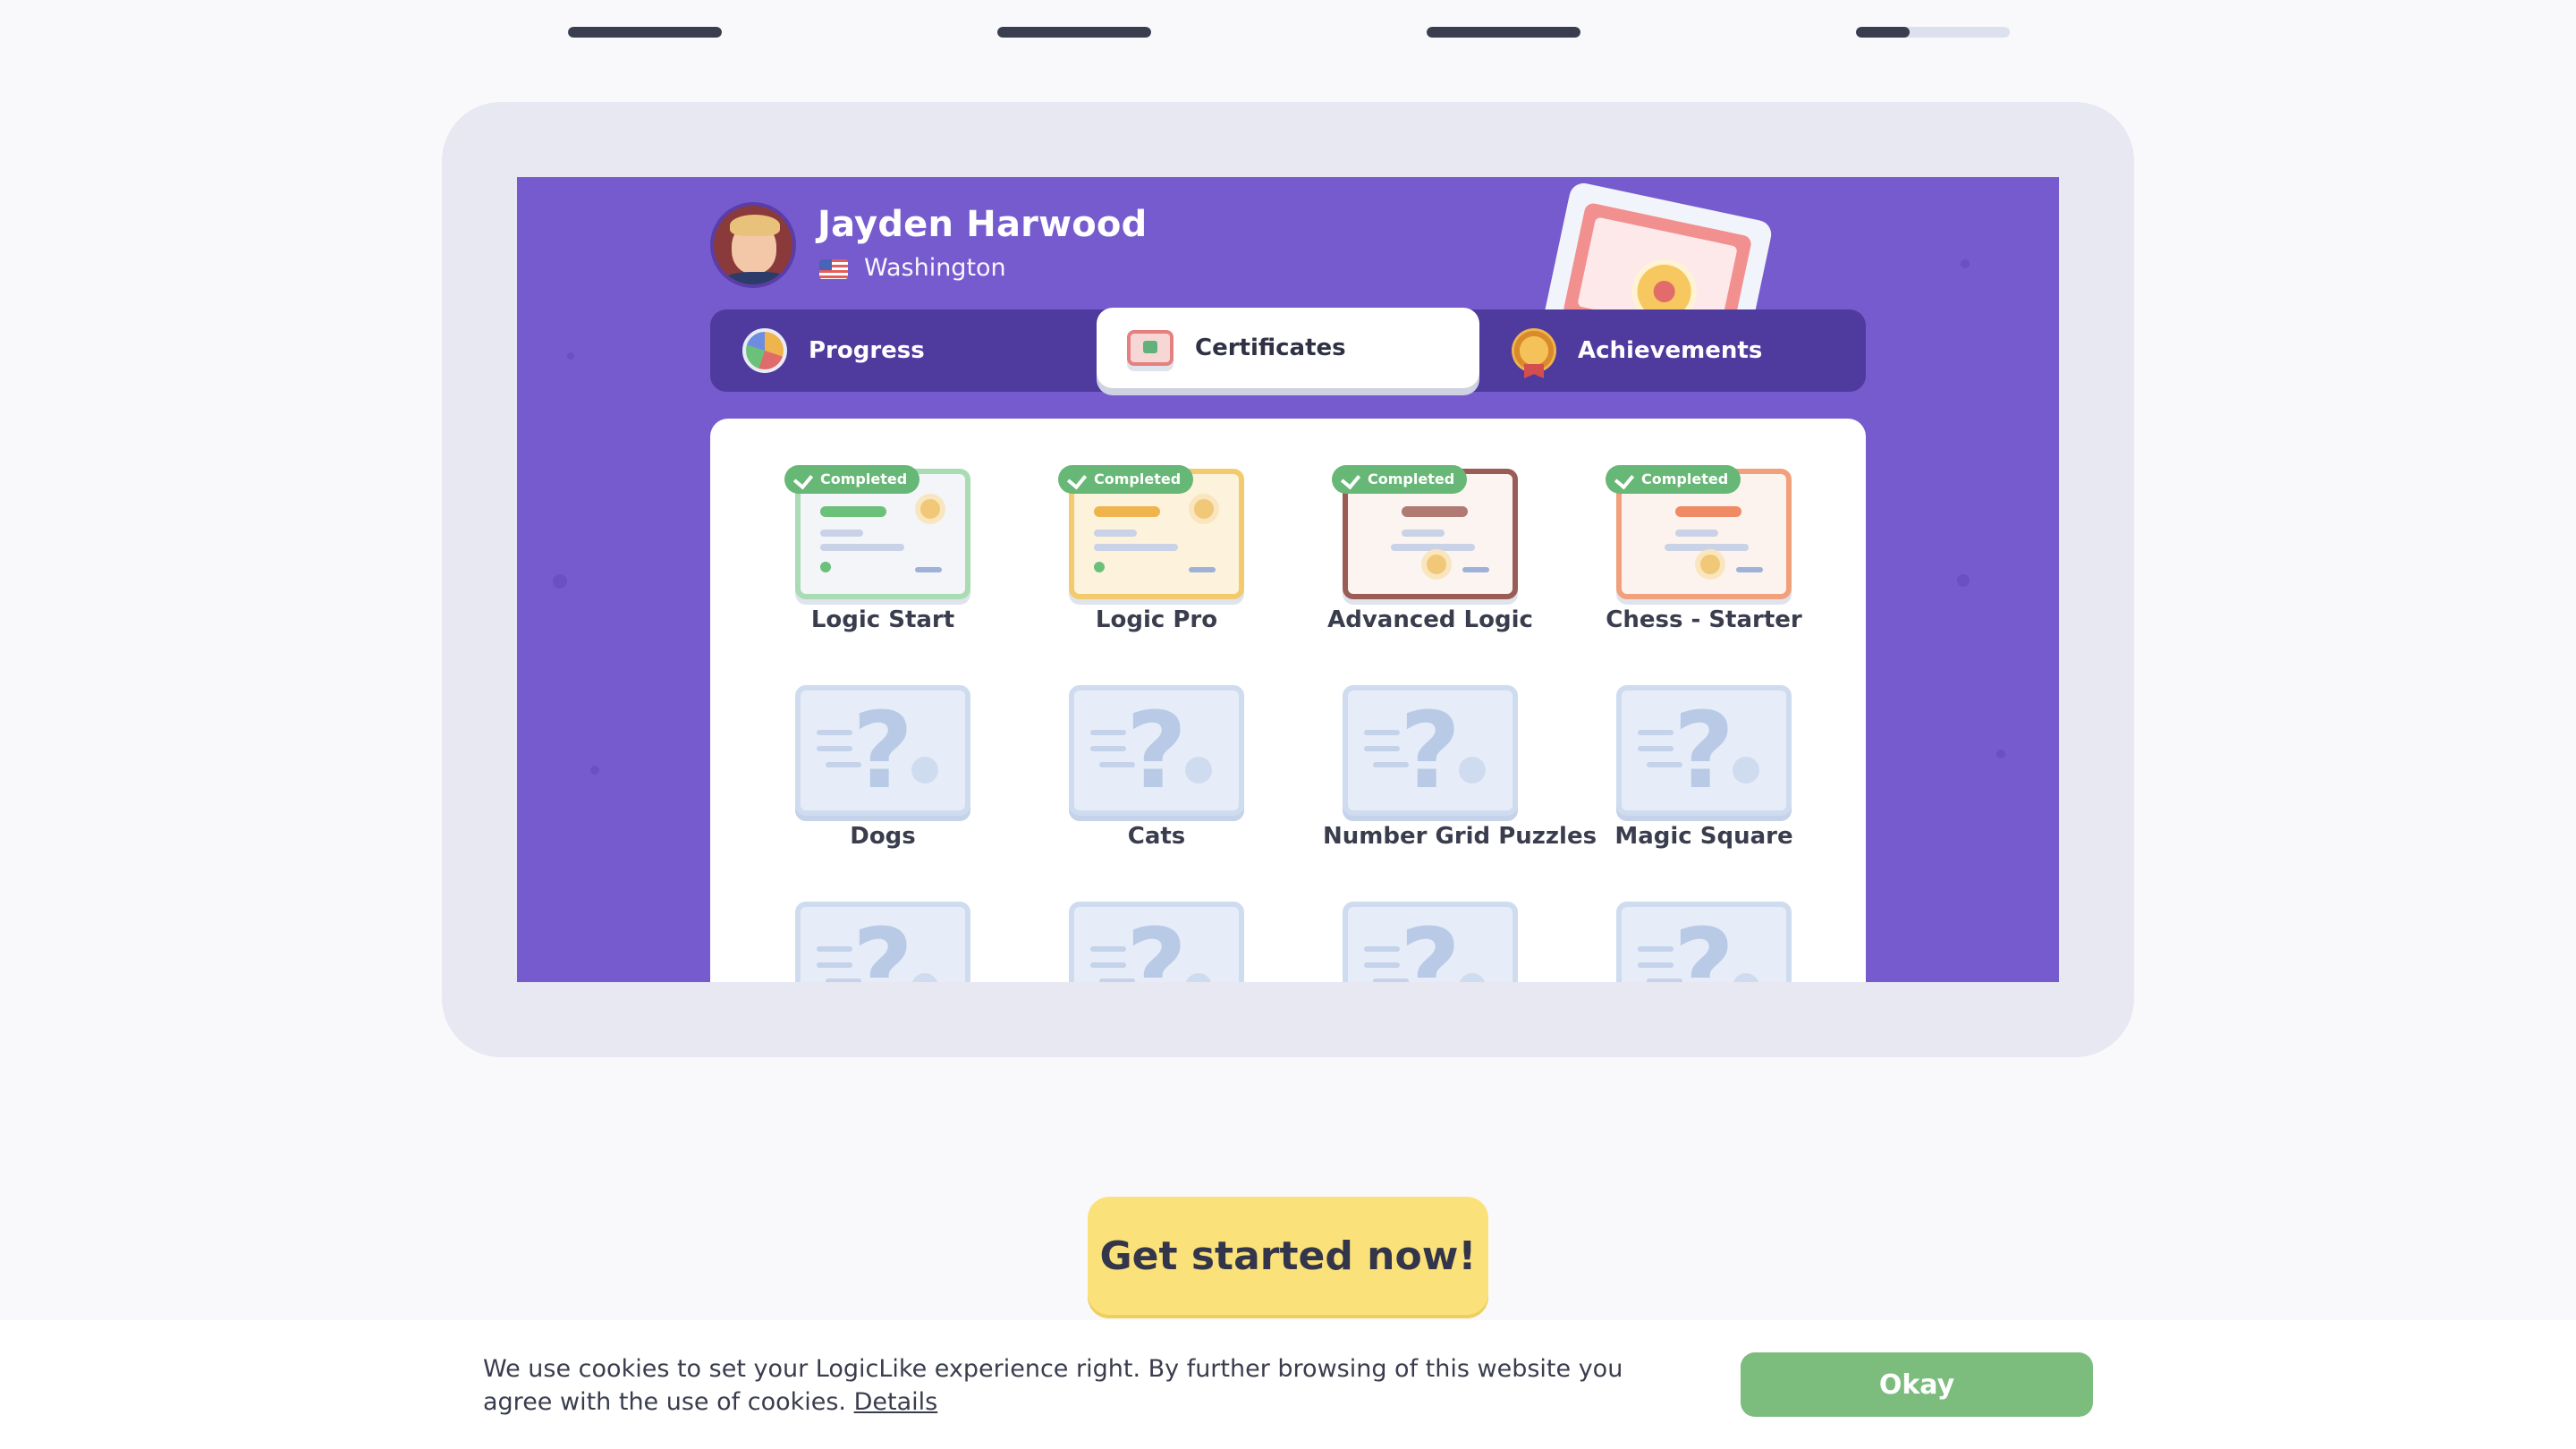 The image size is (2576, 1449). I want to click on certificate-item-magic-square: ? Magic Square, so click(1704, 767).